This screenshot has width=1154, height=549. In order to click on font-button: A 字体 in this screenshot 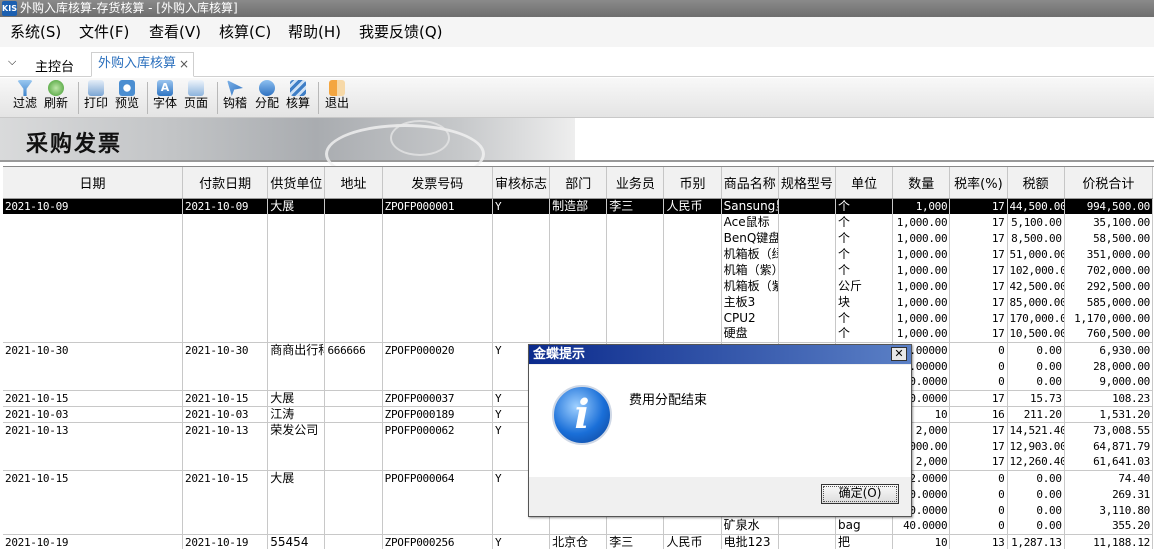, I will do `click(165, 95)`.